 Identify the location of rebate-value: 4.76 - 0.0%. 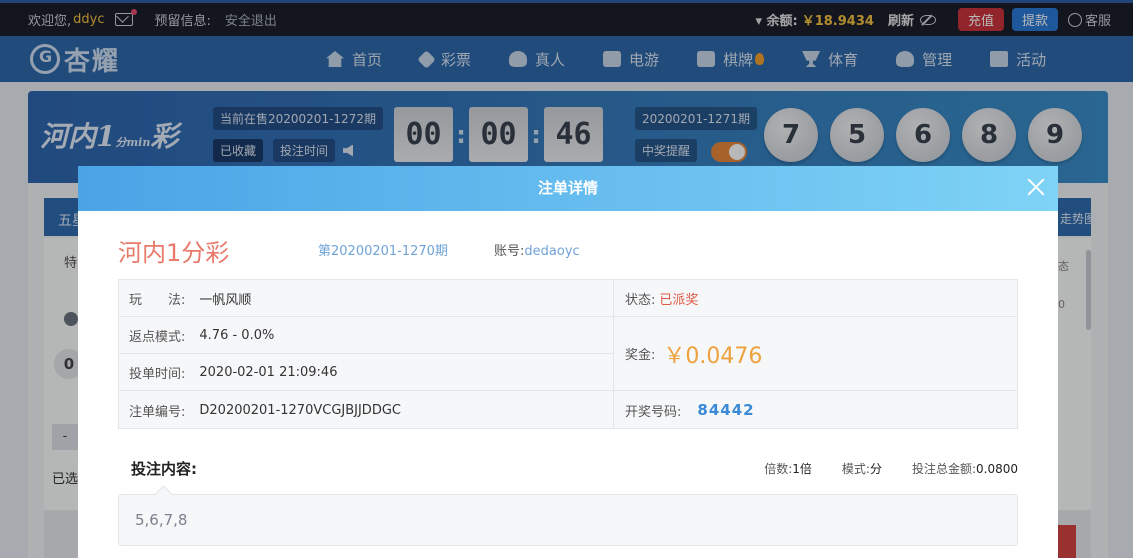
(237, 335).